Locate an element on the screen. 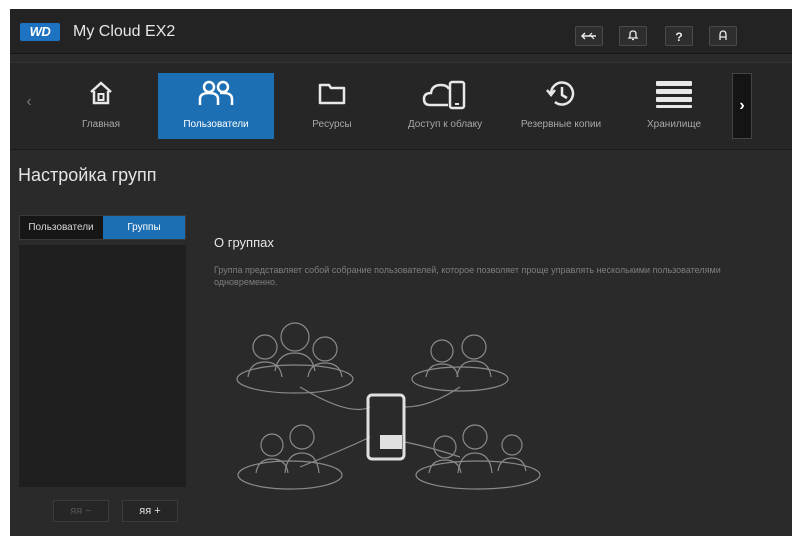  nav-label-cloud-access: Доступ к облаку is located at coordinates (445, 124).